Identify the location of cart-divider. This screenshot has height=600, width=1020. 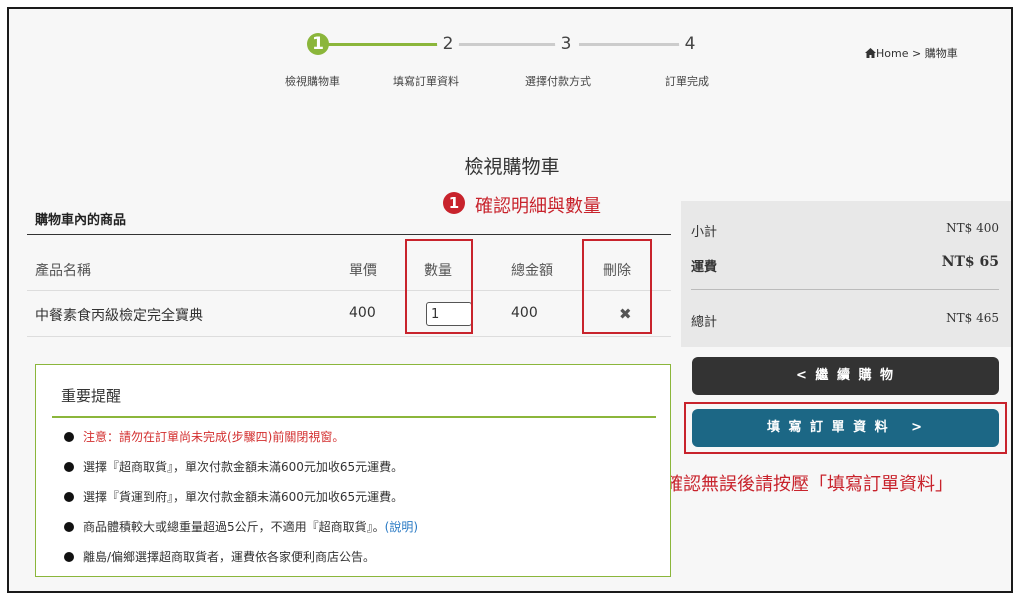
(349, 234).